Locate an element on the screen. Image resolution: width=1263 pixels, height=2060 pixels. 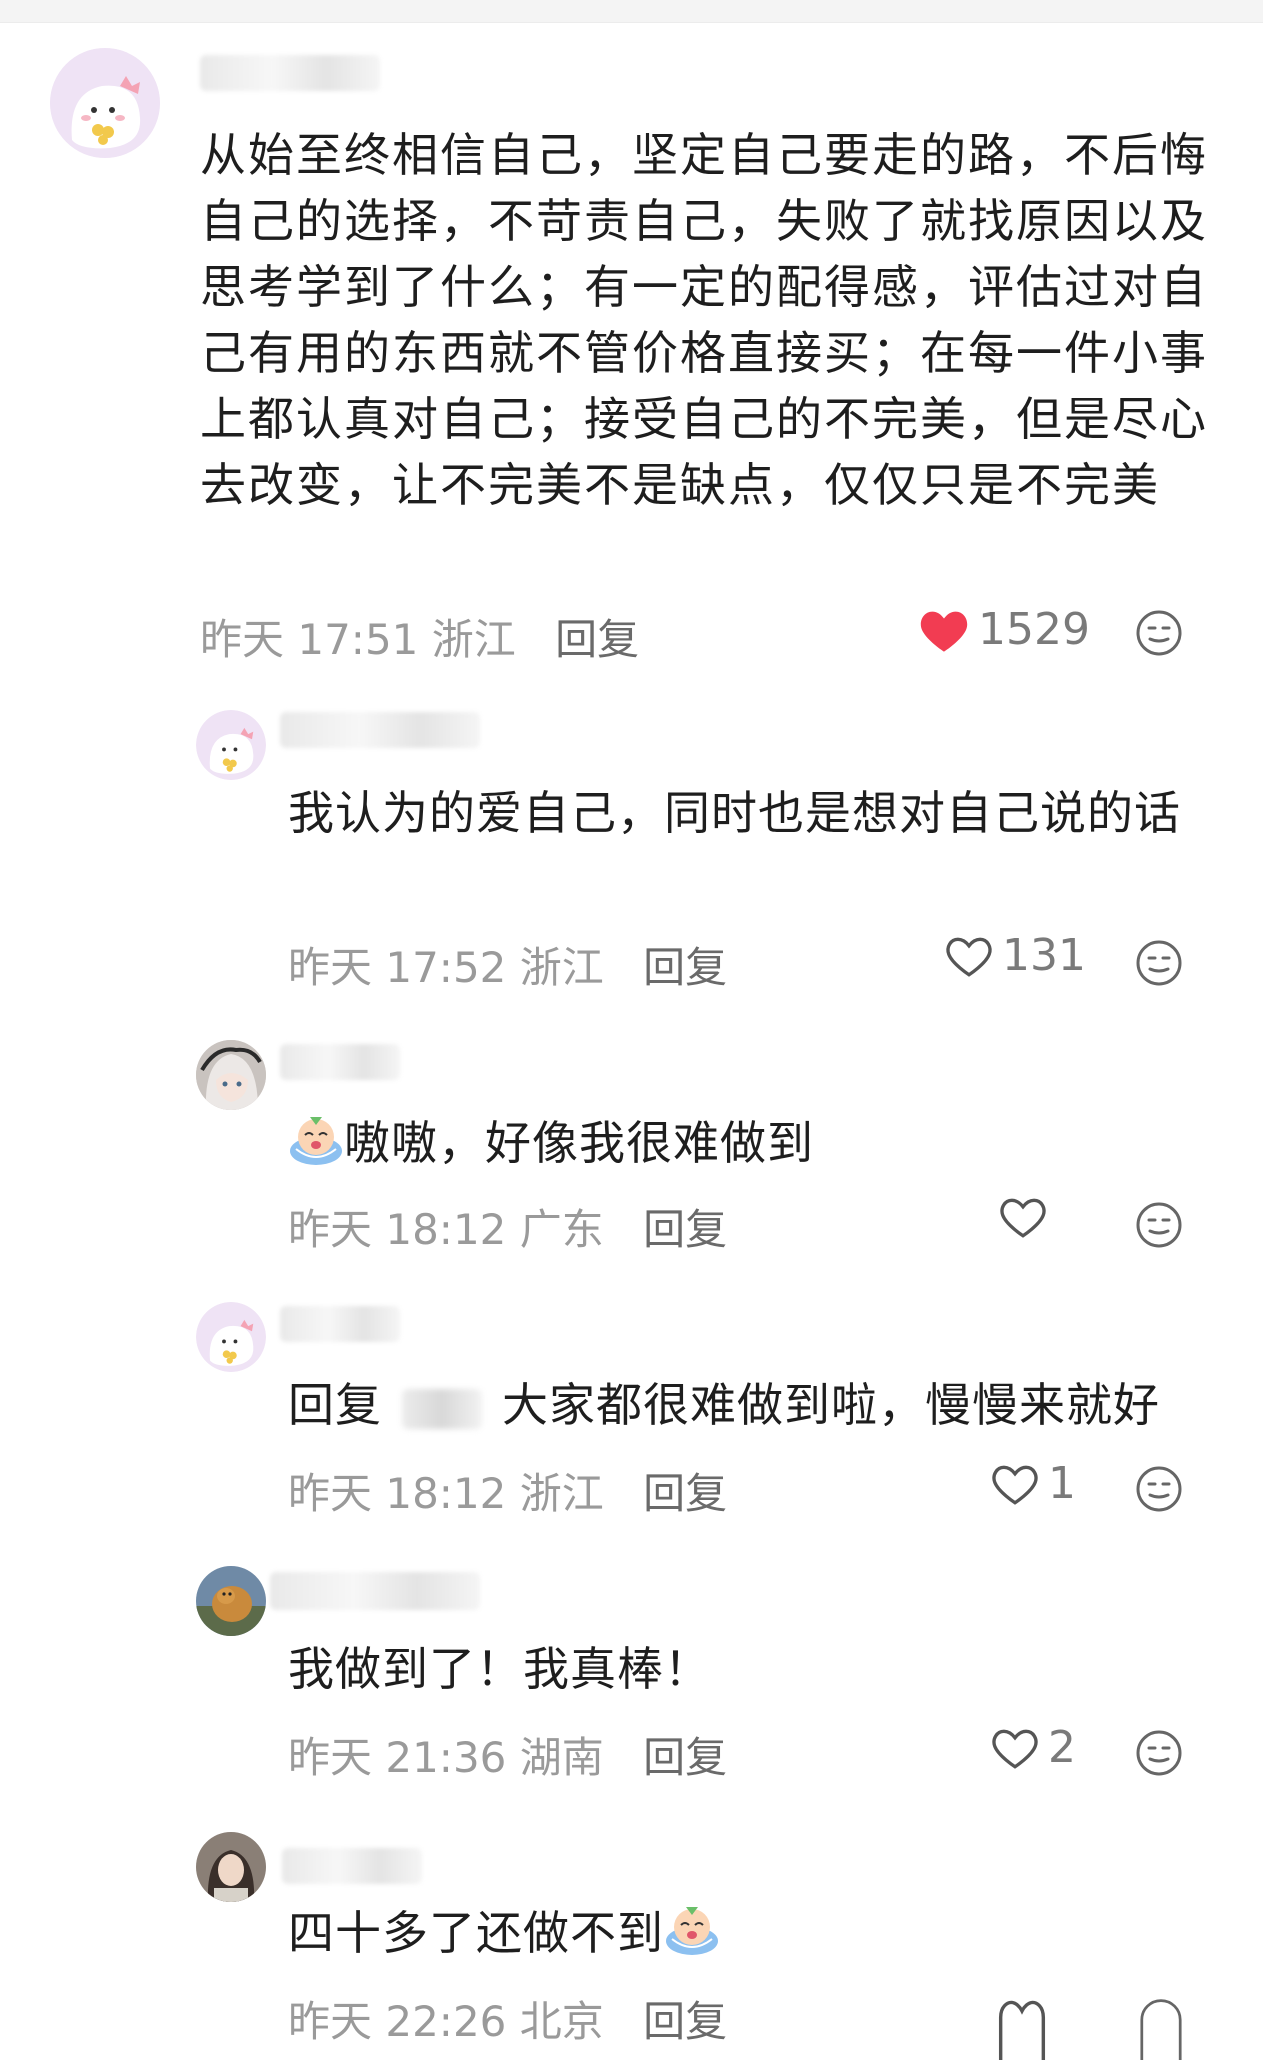
like-button: 1 is located at coordinates (1033, 1483).